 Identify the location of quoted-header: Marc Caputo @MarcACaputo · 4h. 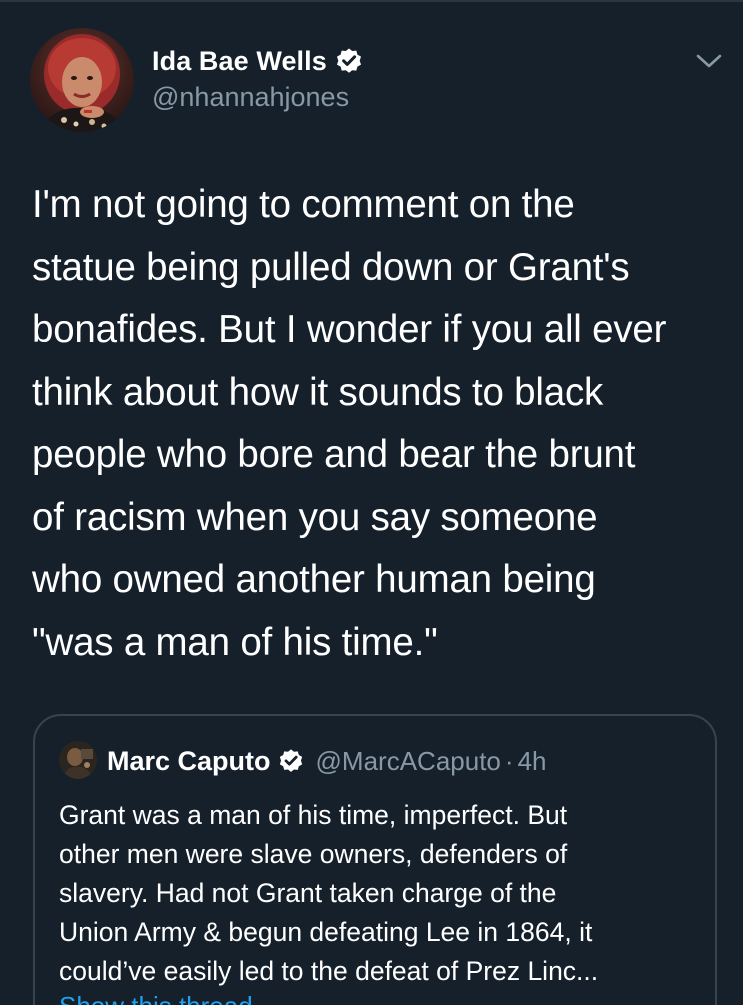
(326, 761).